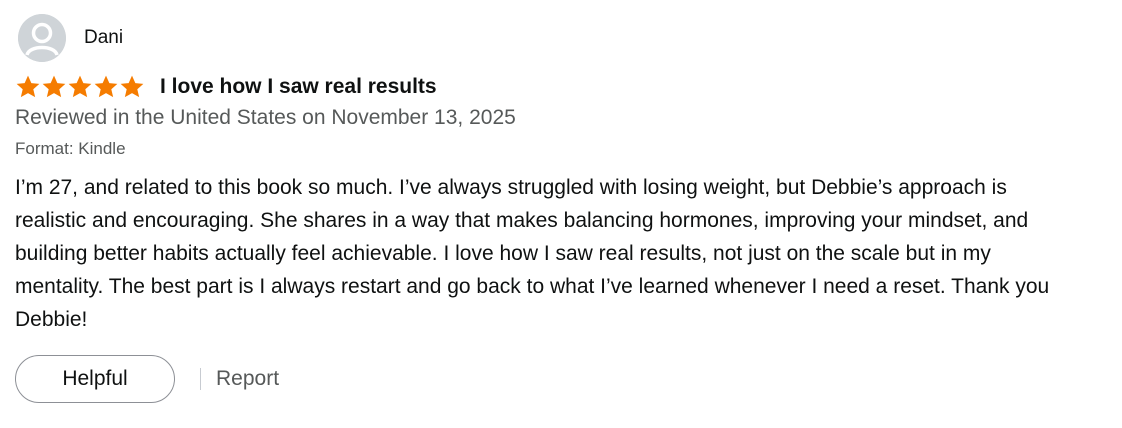 This screenshot has width=1122, height=428. What do you see at coordinates (247, 379) in the screenshot?
I see `report-link: Report` at bounding box center [247, 379].